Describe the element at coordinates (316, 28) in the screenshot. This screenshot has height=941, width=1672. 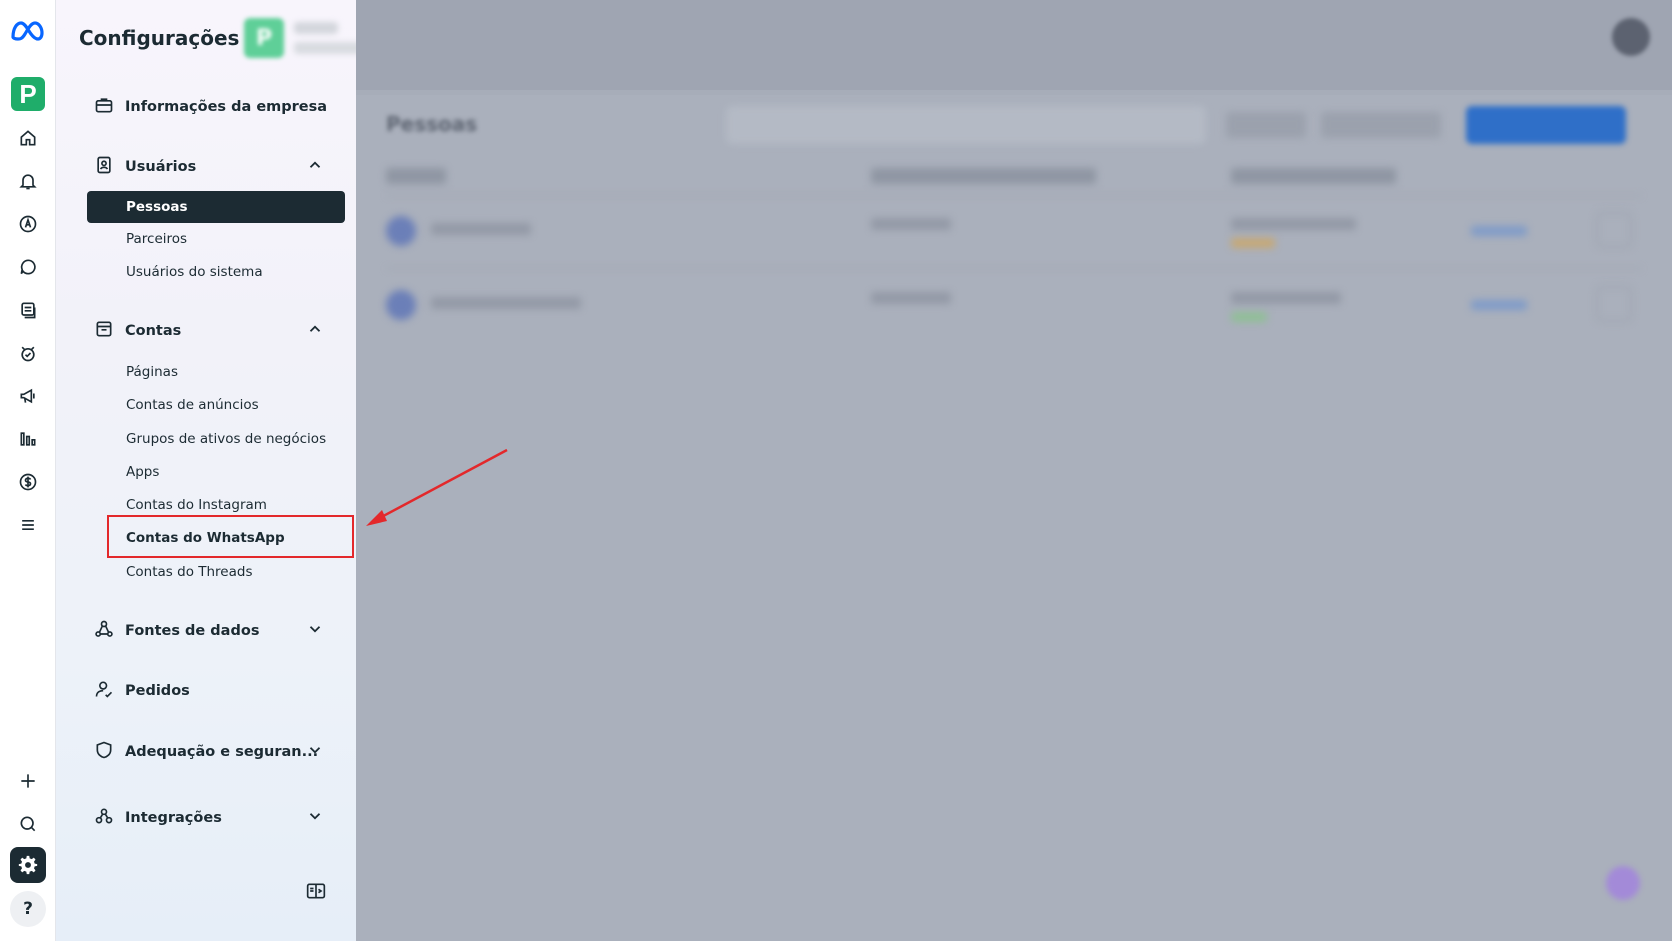
I see `business-name-redacted` at that location.